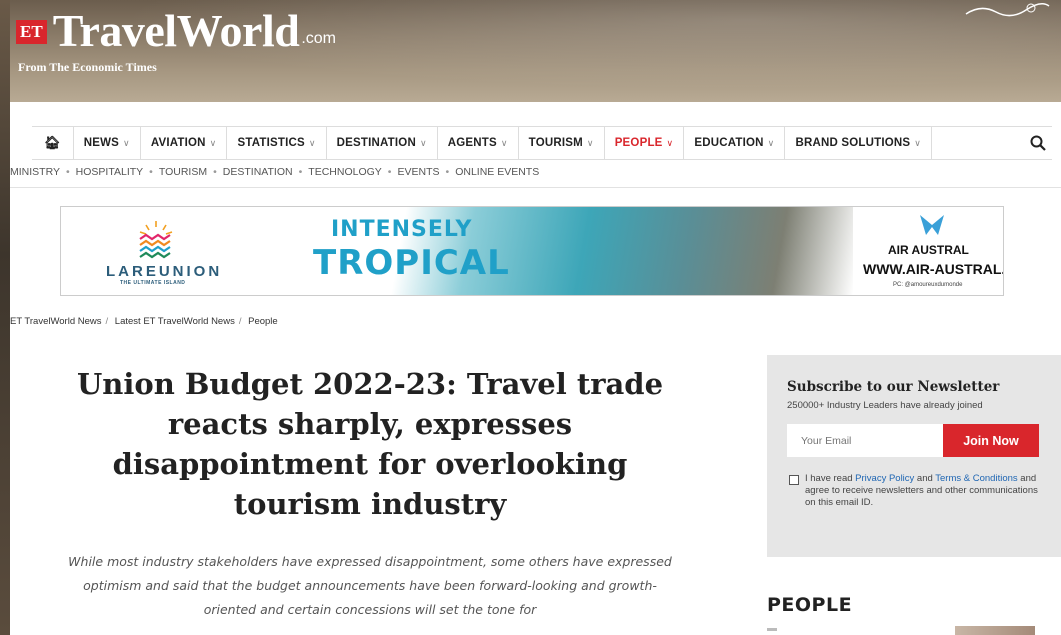 Image resolution: width=1061 pixels, height=635 pixels. What do you see at coordinates (1038, 143) in the screenshot?
I see `search-icon` at bounding box center [1038, 143].